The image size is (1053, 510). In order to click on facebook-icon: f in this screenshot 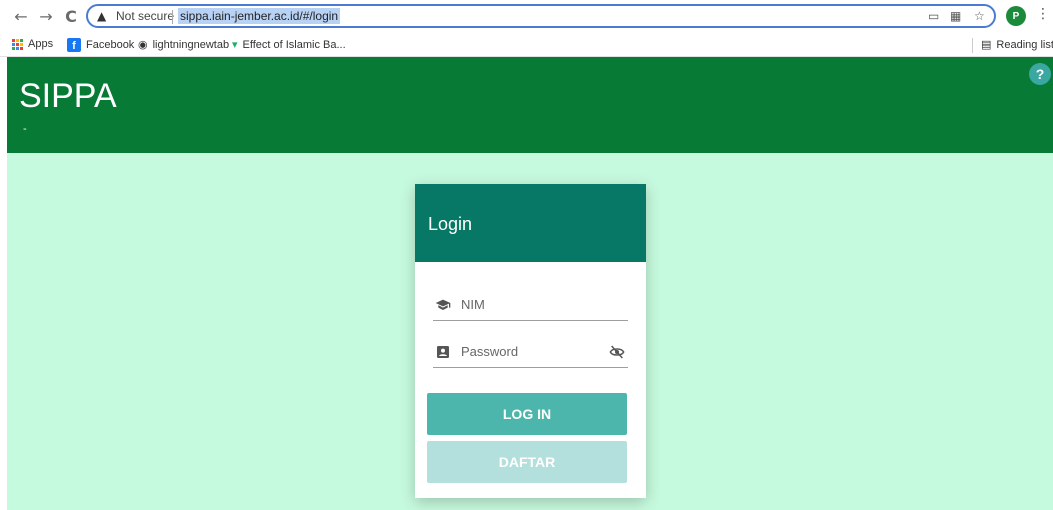, I will do `click(74, 45)`.